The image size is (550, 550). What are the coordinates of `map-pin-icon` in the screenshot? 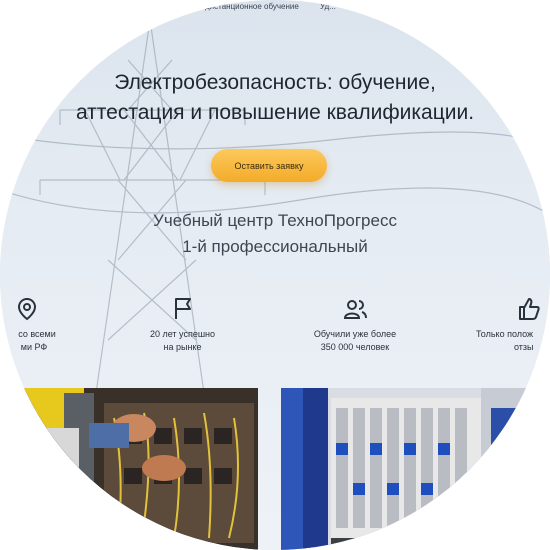 It's located at (27, 309).